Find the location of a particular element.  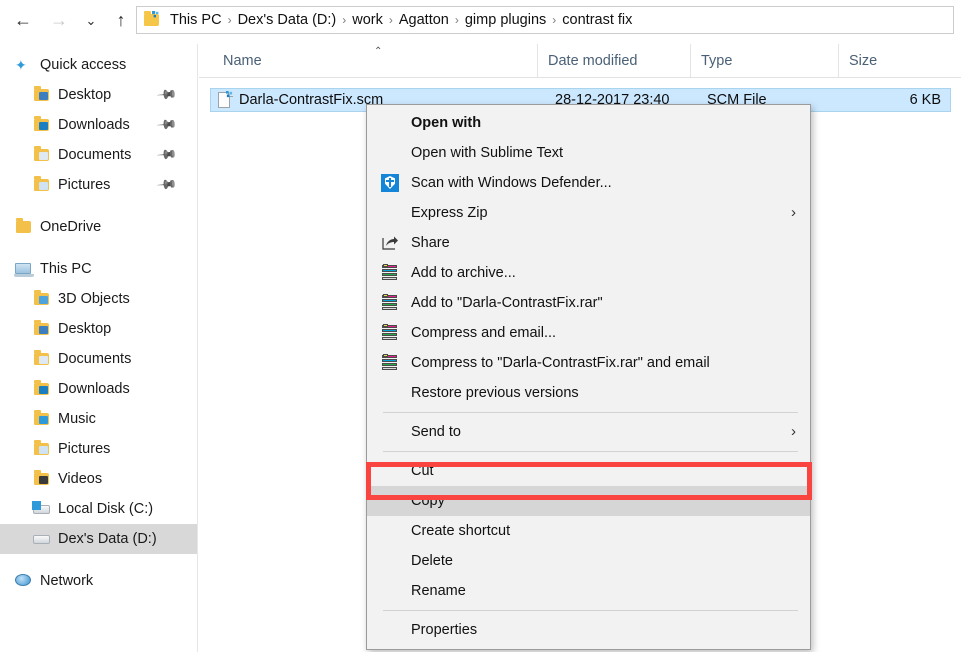

network-icon is located at coordinates (24, 581).